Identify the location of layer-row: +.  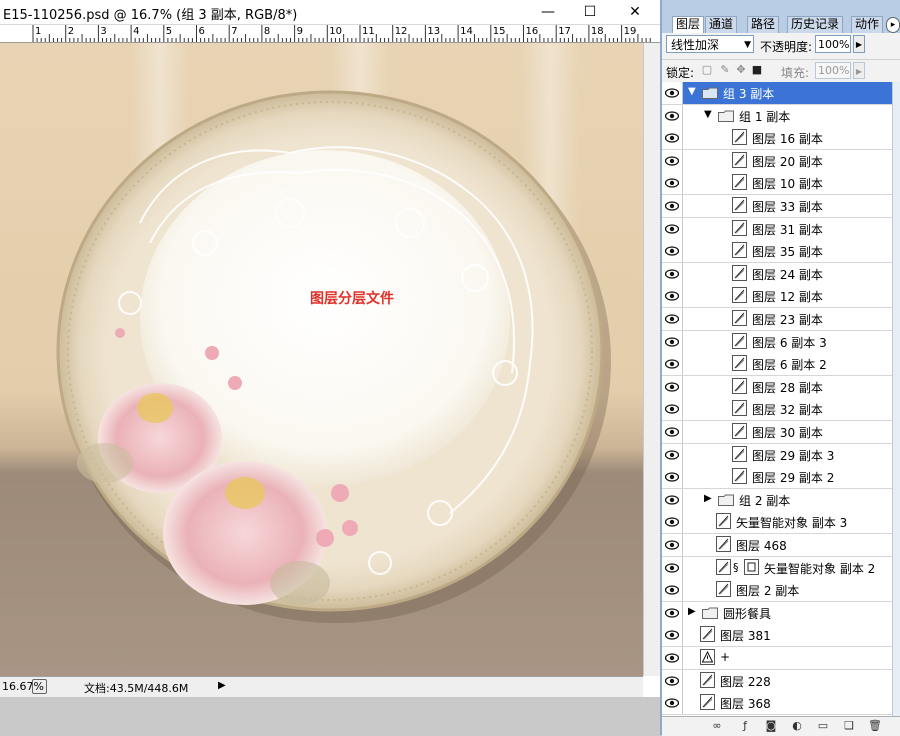
(777, 658).